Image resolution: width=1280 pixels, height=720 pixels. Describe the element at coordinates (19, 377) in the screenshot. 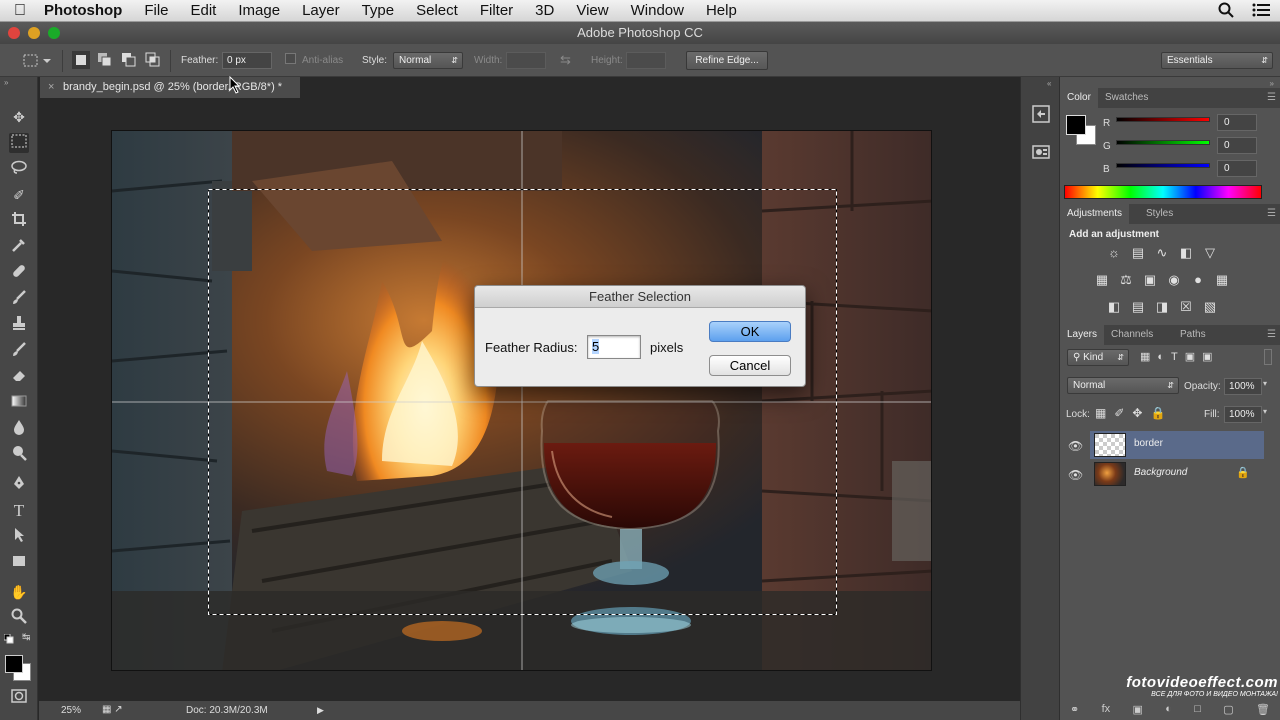

I see `eraser-tool-icon` at that location.